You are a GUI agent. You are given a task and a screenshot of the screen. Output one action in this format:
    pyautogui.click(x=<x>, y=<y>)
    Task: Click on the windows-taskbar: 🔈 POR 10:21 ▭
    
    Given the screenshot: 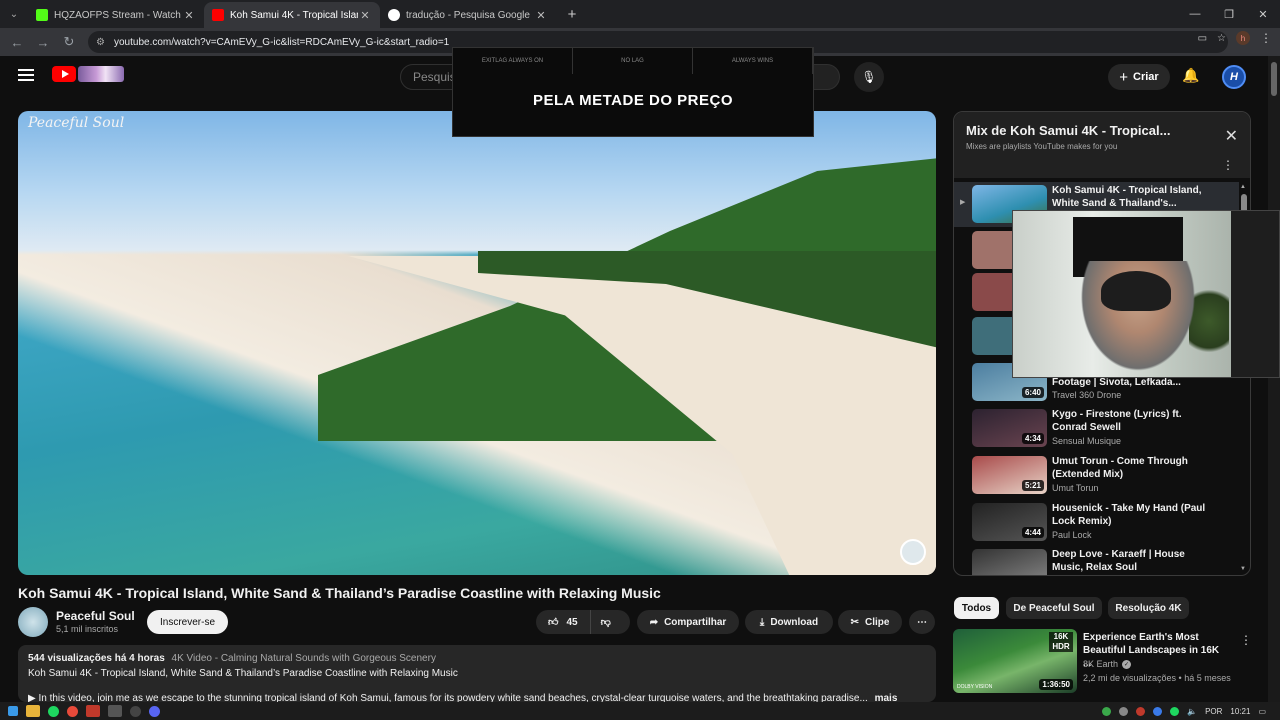 What is the action you would take?
    pyautogui.click(x=640, y=711)
    